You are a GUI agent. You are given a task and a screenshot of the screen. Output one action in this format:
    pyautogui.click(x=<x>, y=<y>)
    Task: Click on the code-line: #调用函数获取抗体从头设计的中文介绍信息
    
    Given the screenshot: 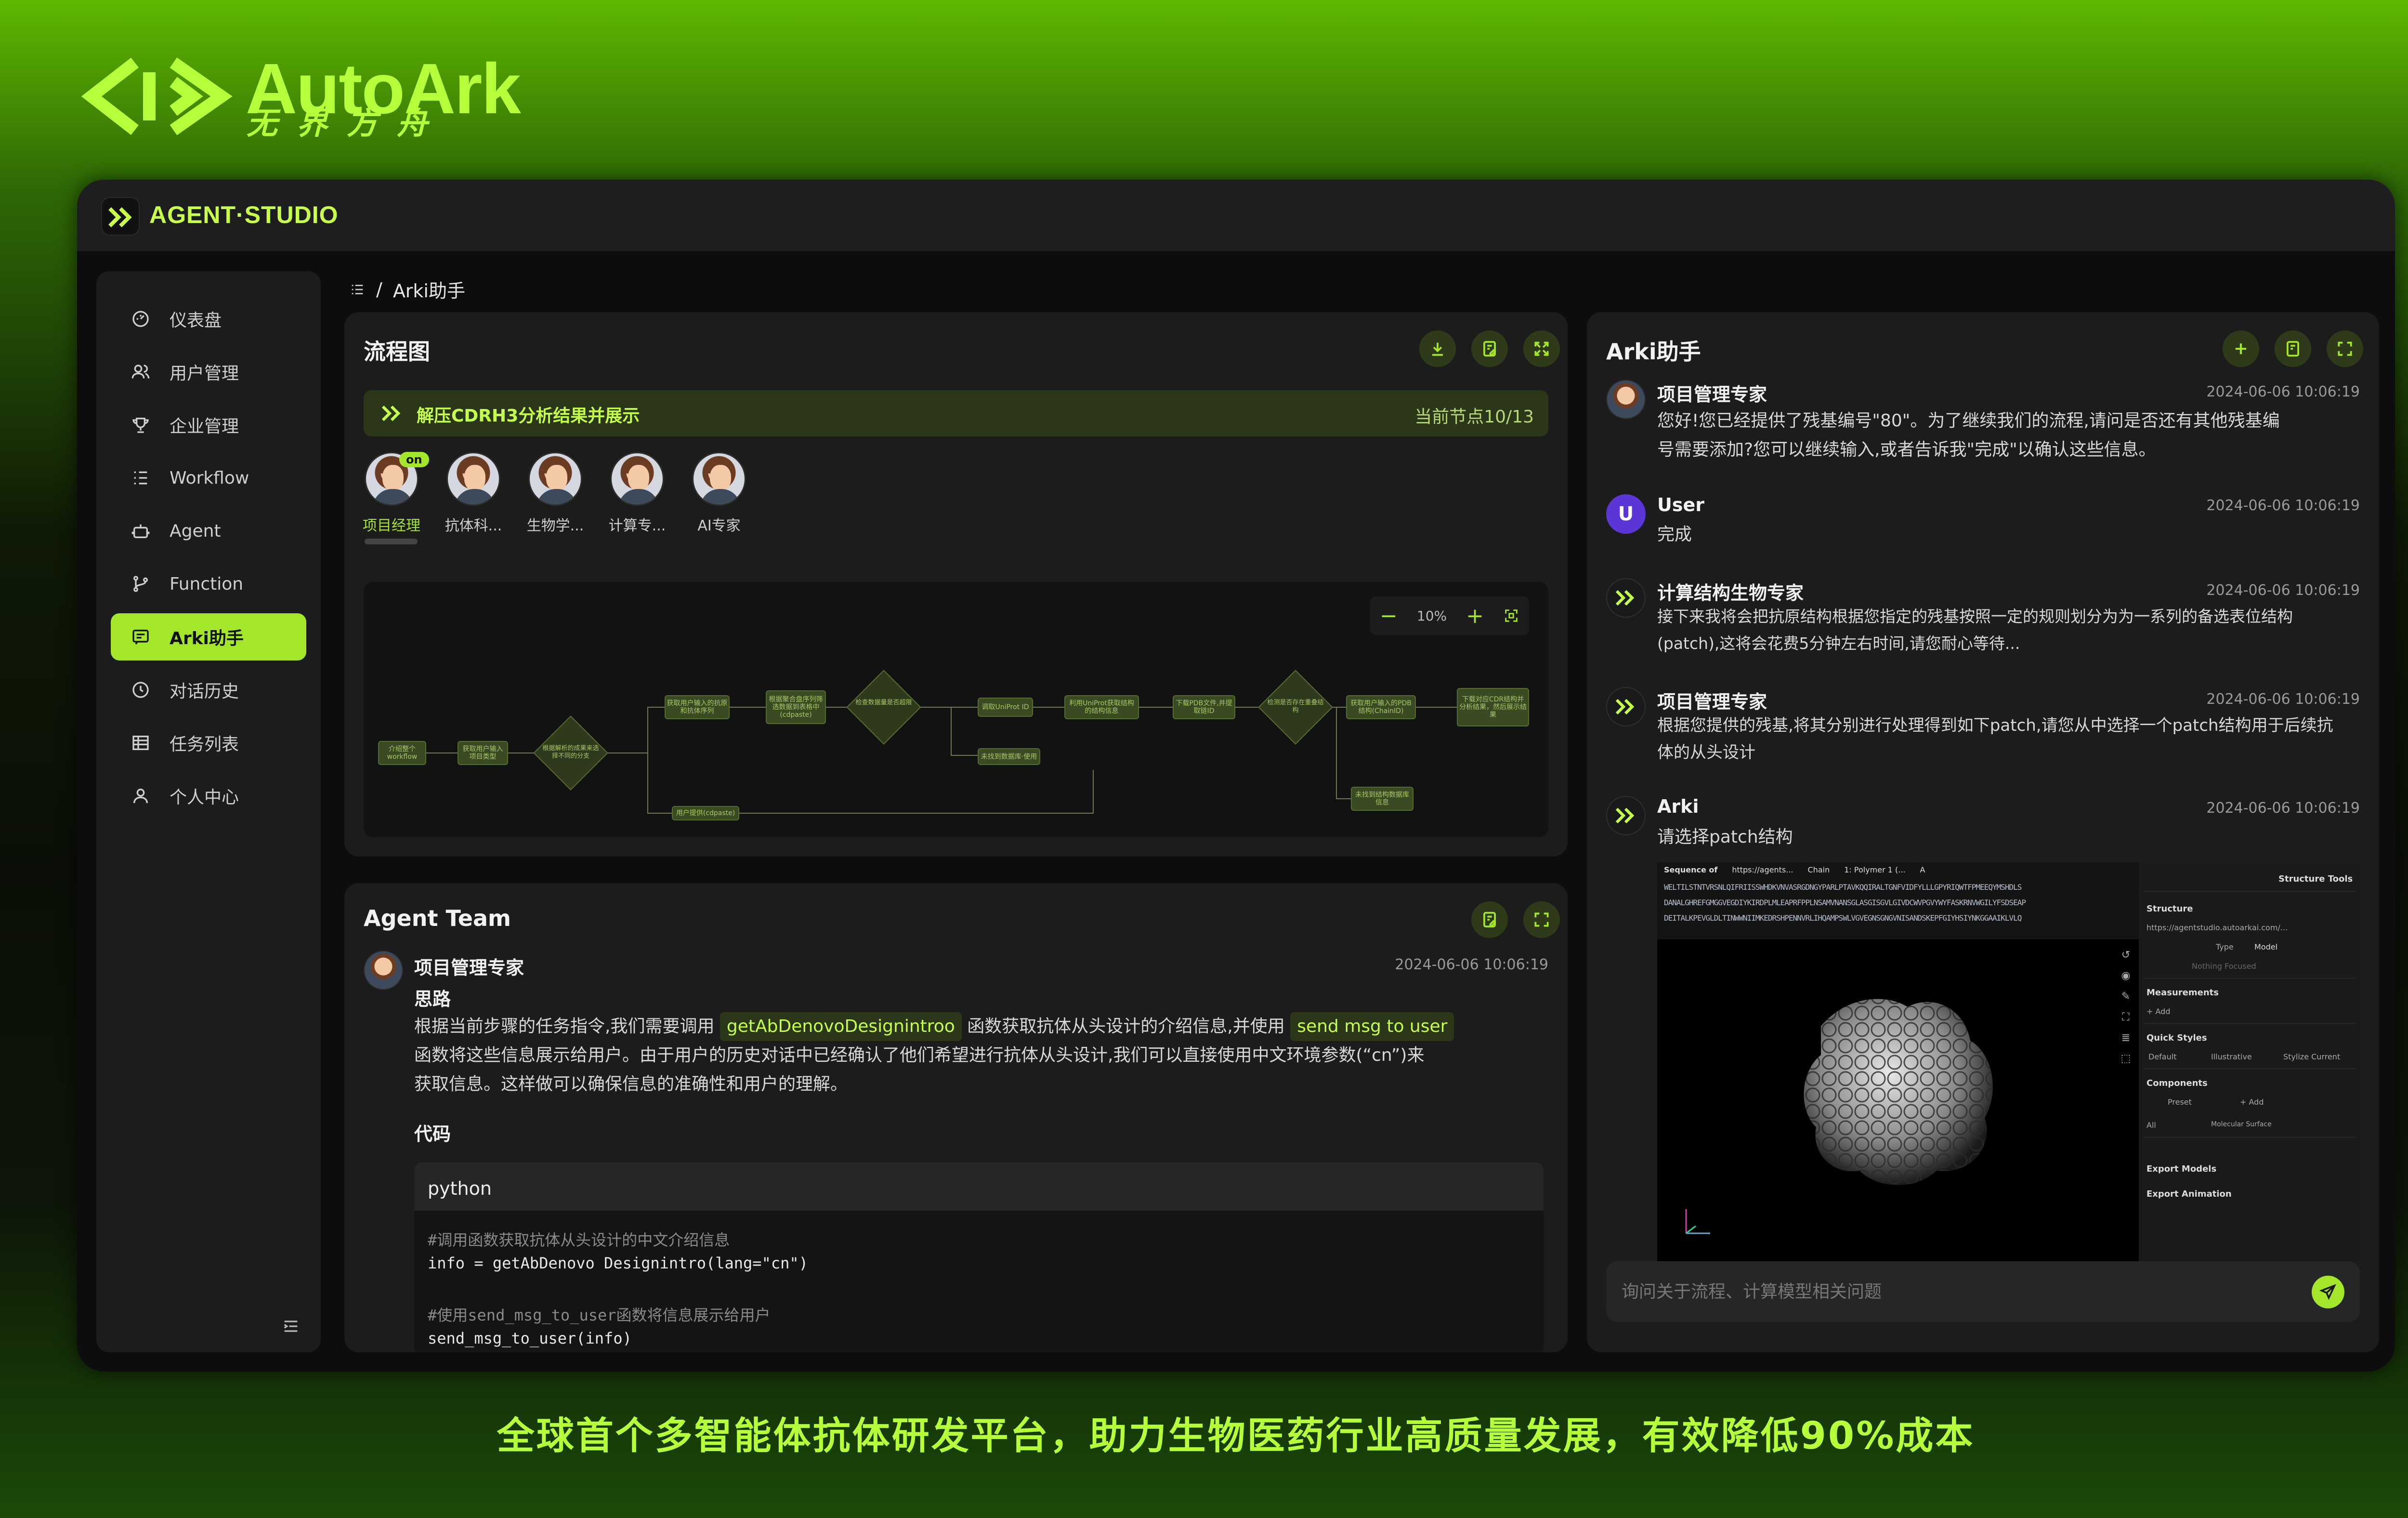 What is the action you would take?
    pyautogui.click(x=579, y=1240)
    